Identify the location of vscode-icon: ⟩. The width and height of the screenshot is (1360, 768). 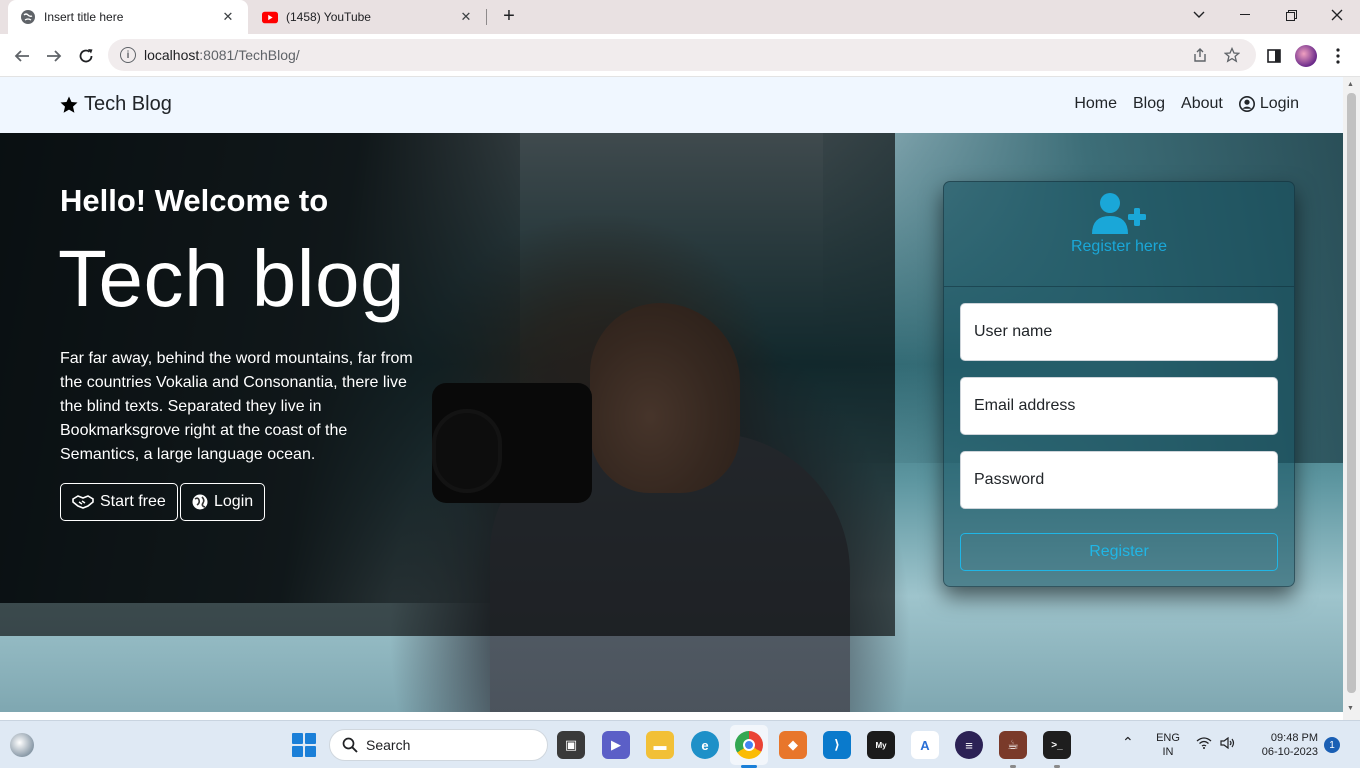
(837, 745).